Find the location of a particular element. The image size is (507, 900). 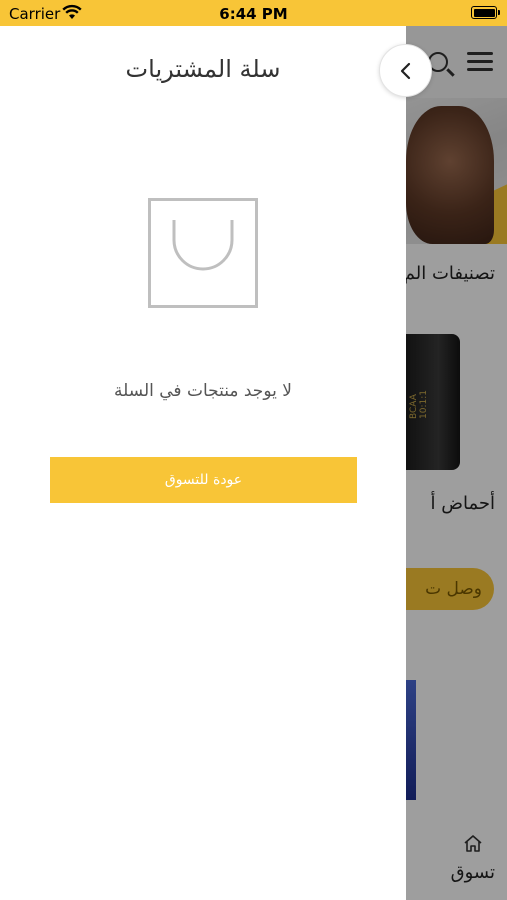

chevron-left-icon is located at coordinates (405, 71).